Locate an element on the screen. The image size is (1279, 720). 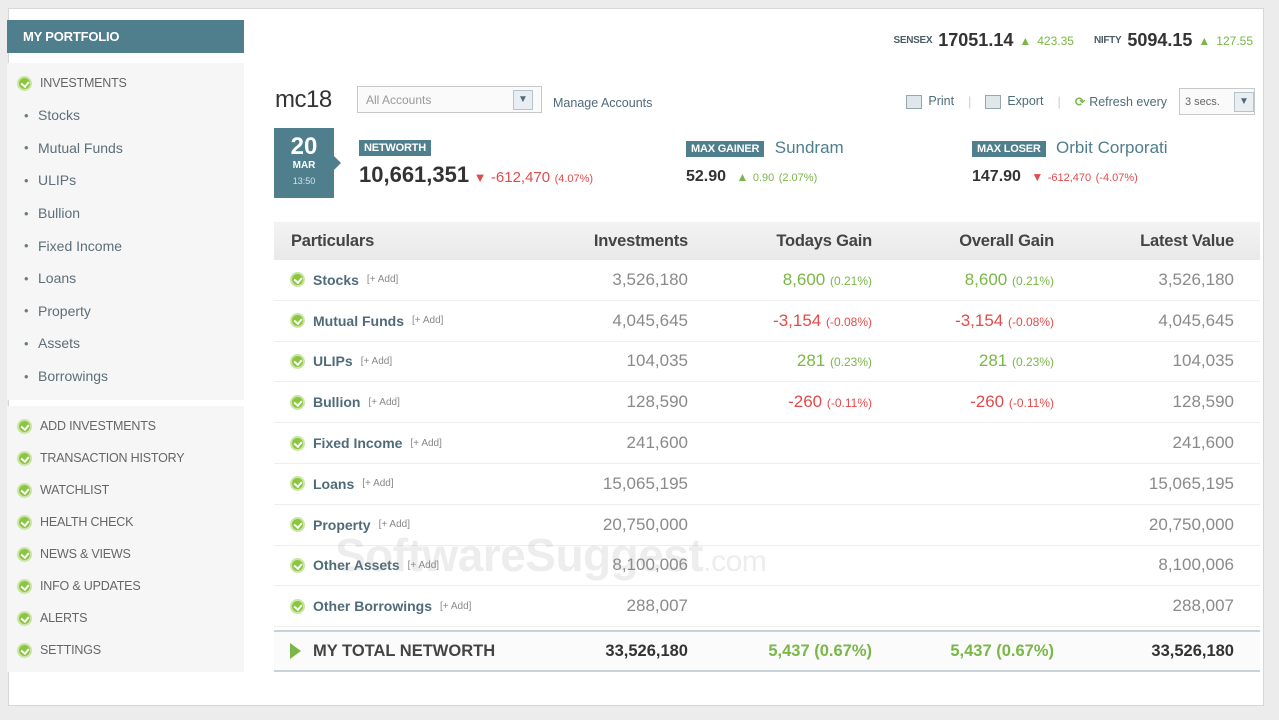
row-overall-gain-value: -3,154 is located at coordinates (979, 320).